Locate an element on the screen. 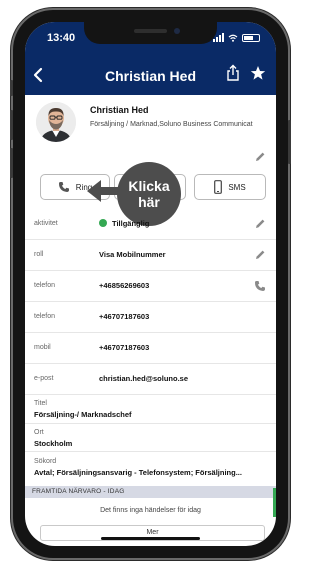 This screenshot has width=320, height=565. status-dot-icon is located at coordinates (103, 223).